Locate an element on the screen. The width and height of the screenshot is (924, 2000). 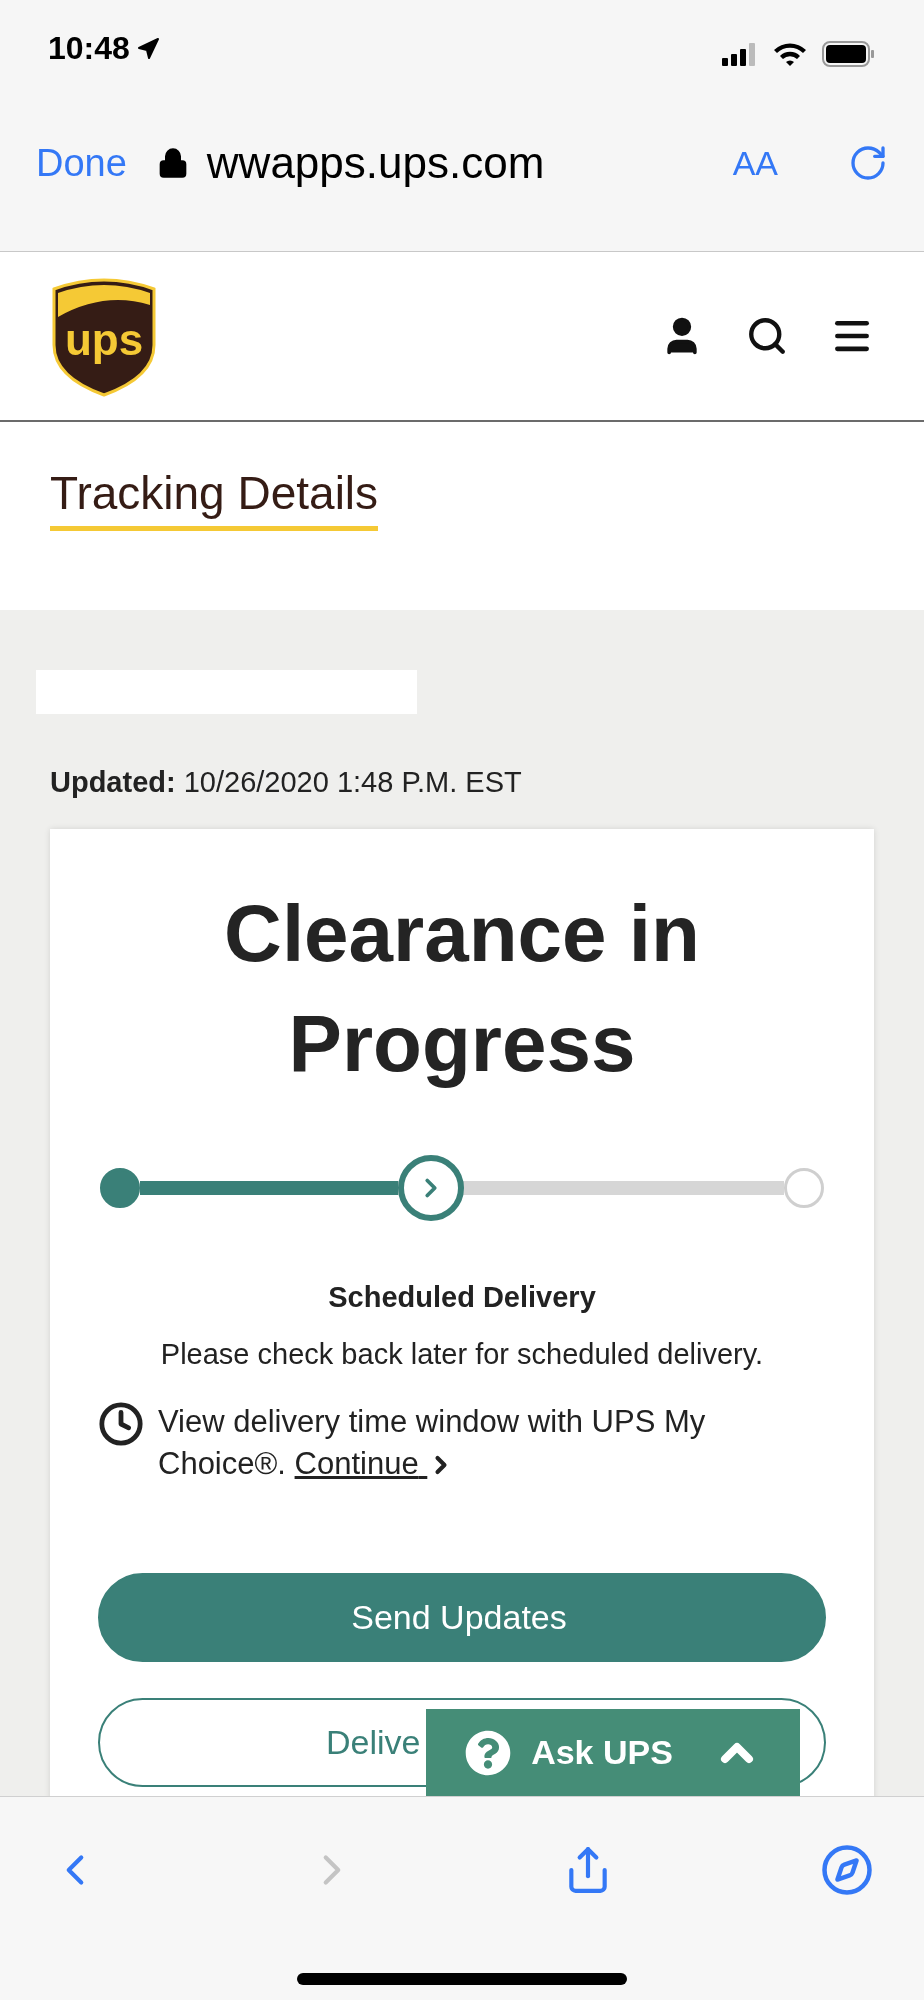
status-heading: Clearance in Progress is located at coordinates (462, 989).